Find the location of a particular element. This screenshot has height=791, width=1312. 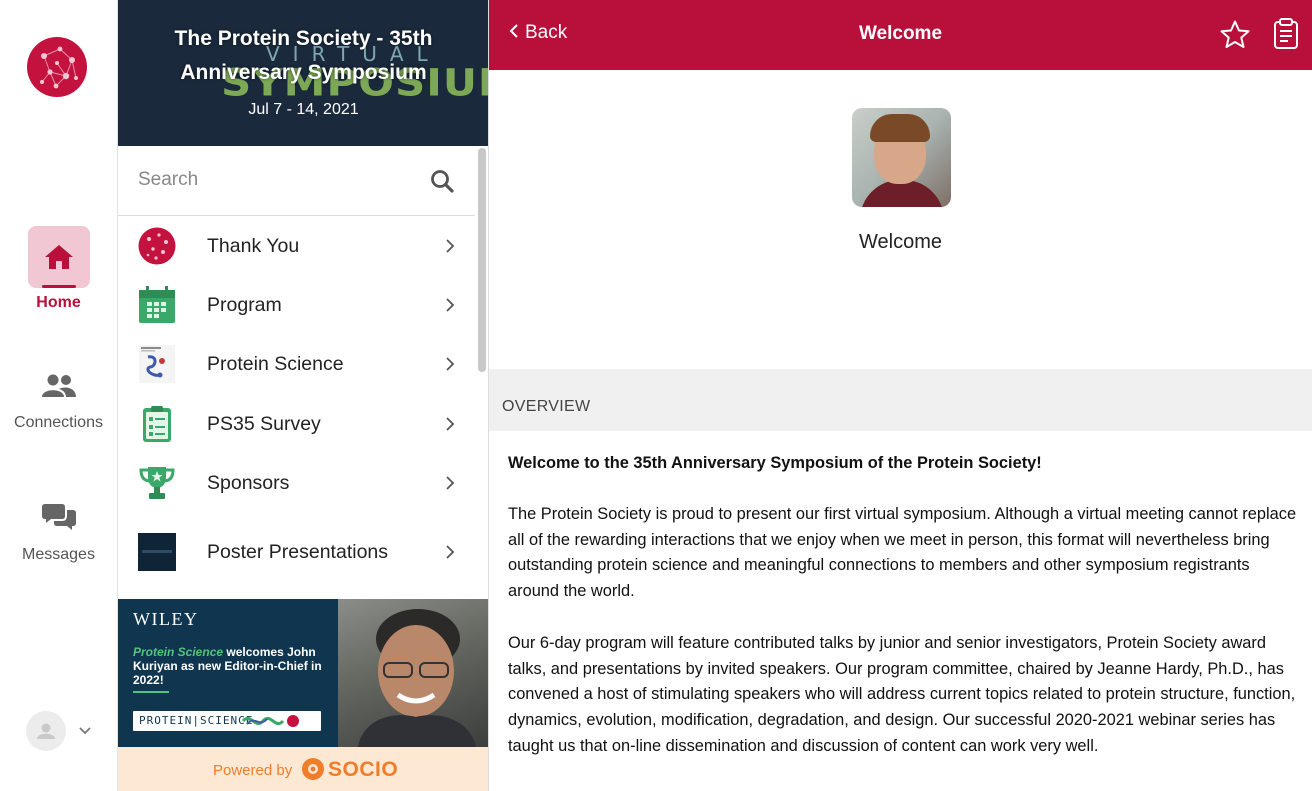

photo-shirt is located at coordinates (902, 193).